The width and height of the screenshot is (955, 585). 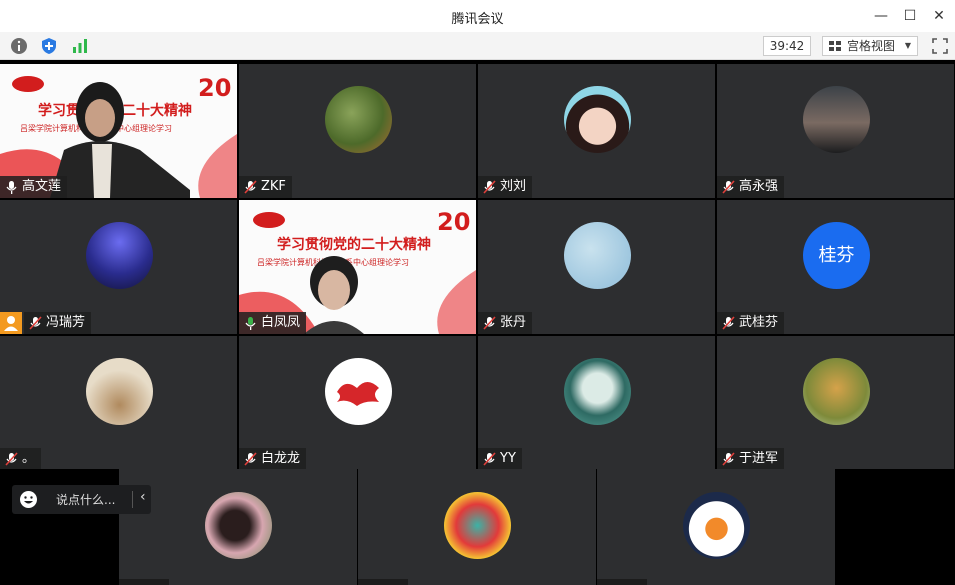 I want to click on video-tile: 刘刘, so click(x=596, y=131).